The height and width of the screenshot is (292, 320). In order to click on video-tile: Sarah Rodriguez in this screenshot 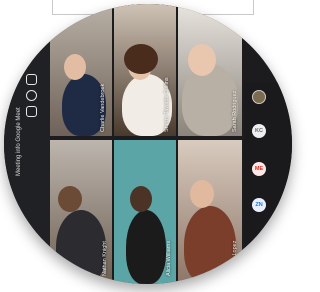, I will do `click(210, 70)`.